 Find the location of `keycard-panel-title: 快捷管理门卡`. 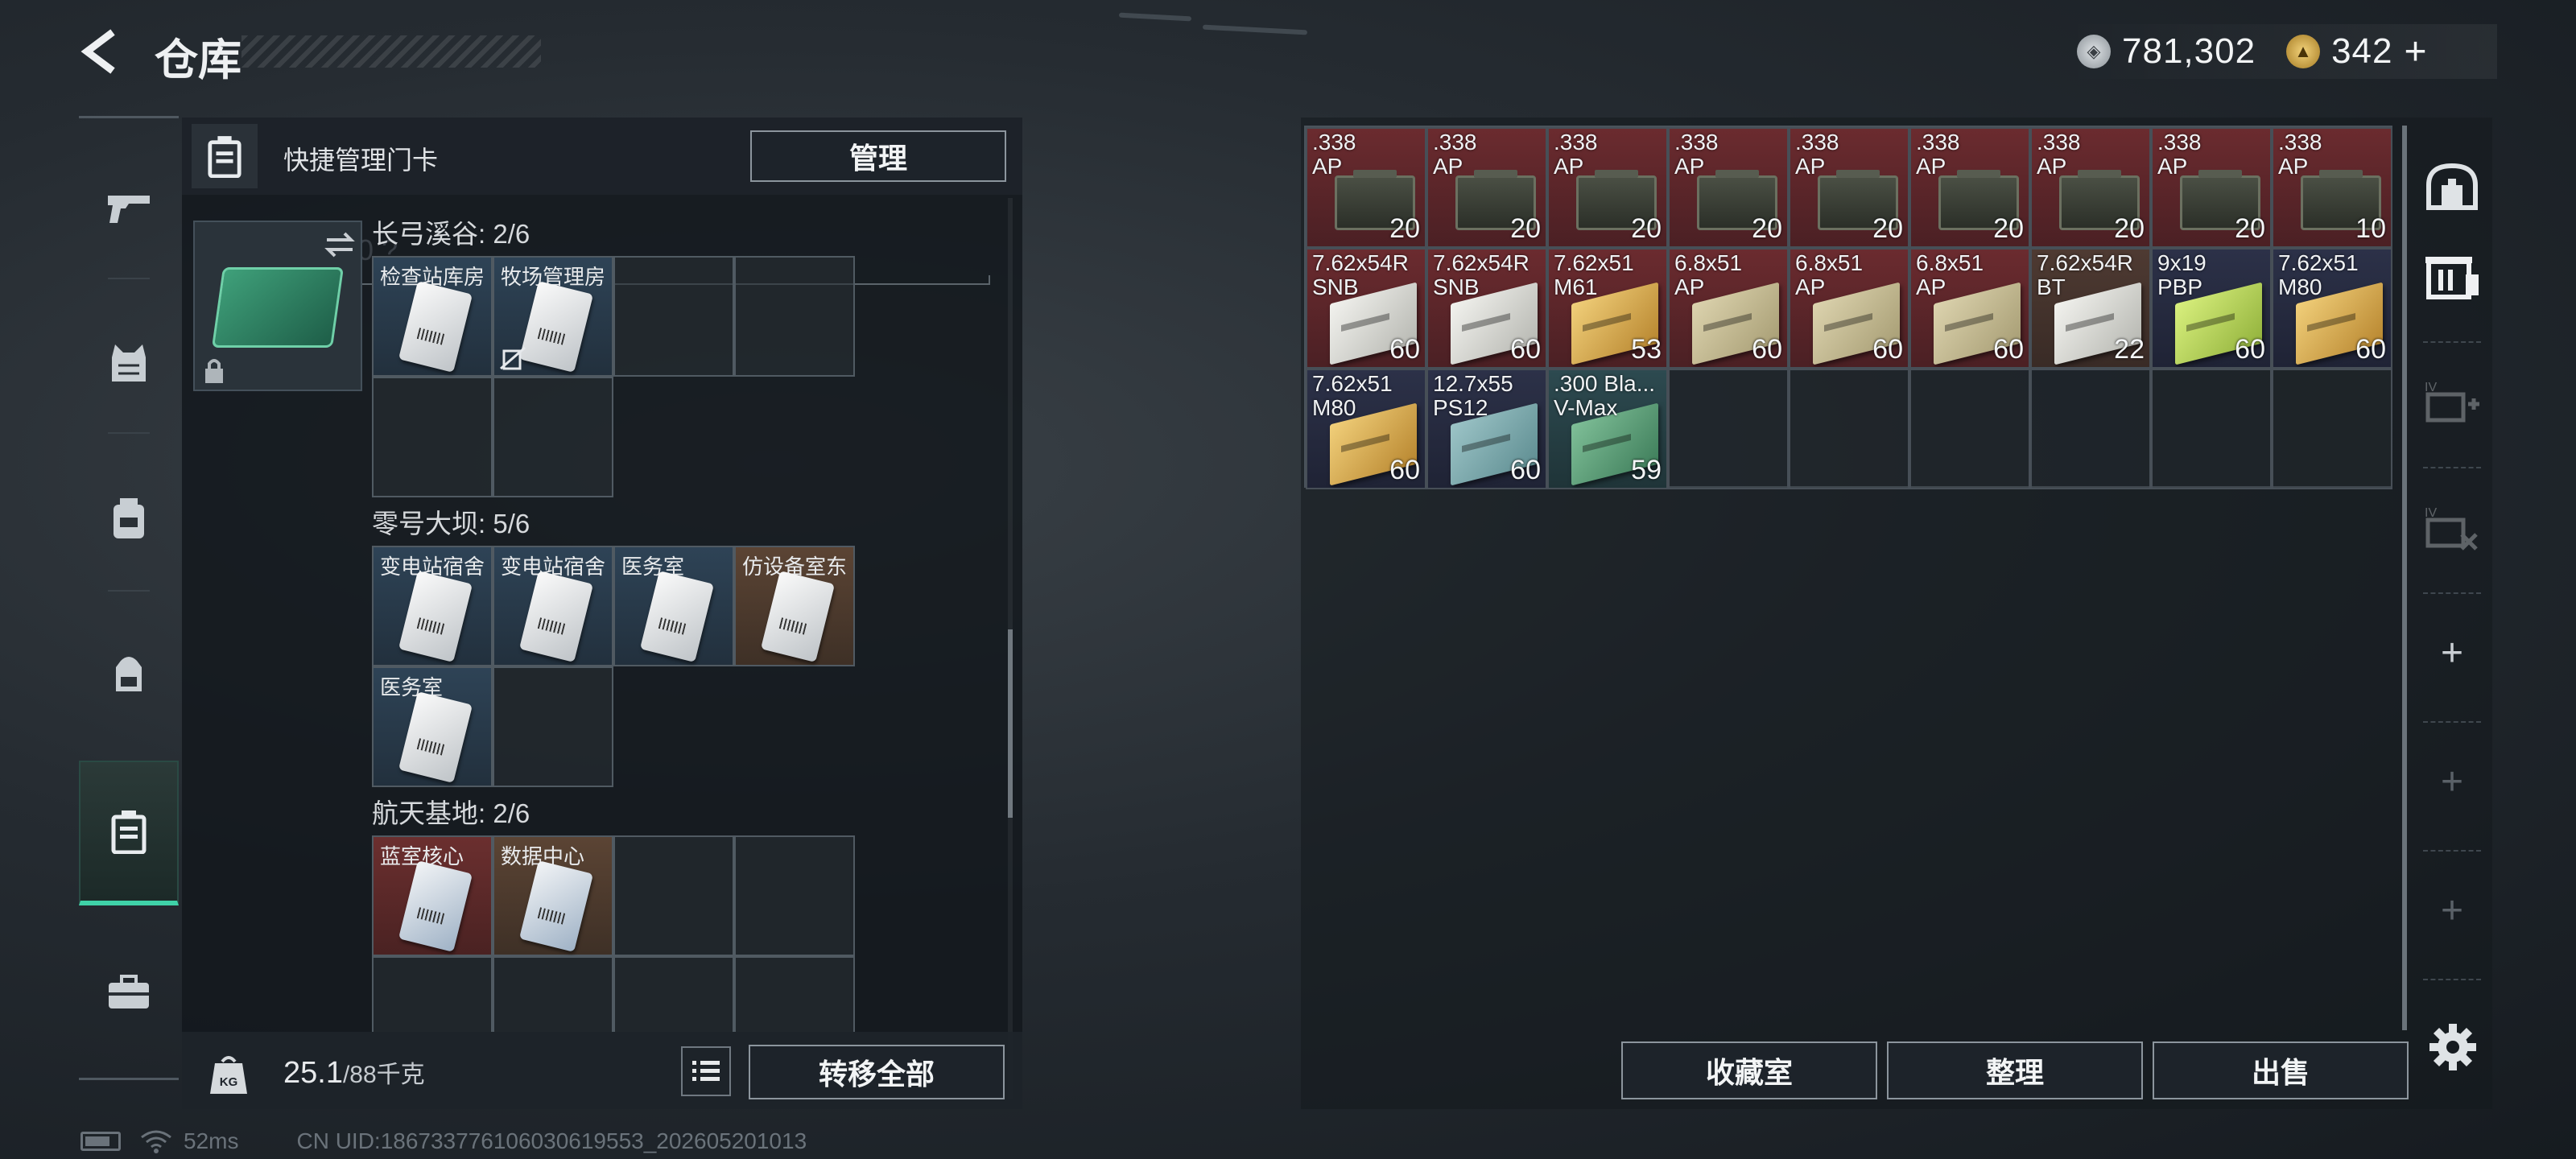

keycard-panel-title: 快捷管理门卡 is located at coordinates (361, 160).